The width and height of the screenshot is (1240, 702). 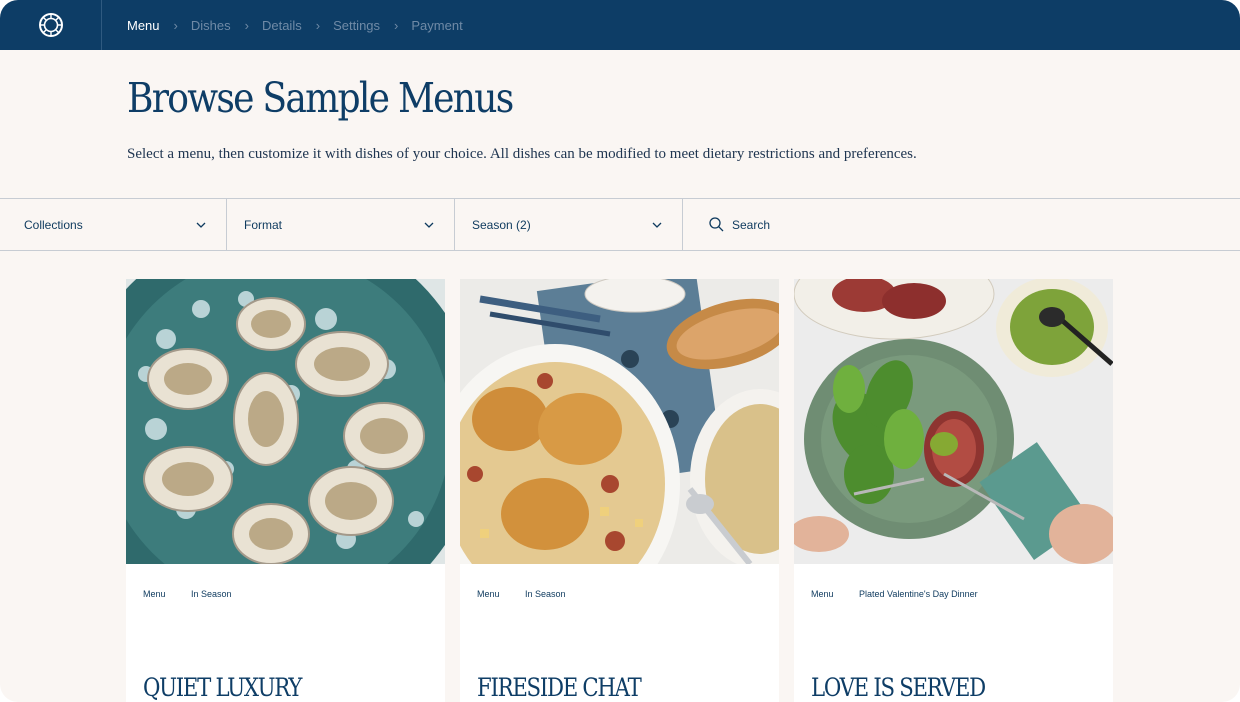 I want to click on search-icon, so click(x=716, y=224).